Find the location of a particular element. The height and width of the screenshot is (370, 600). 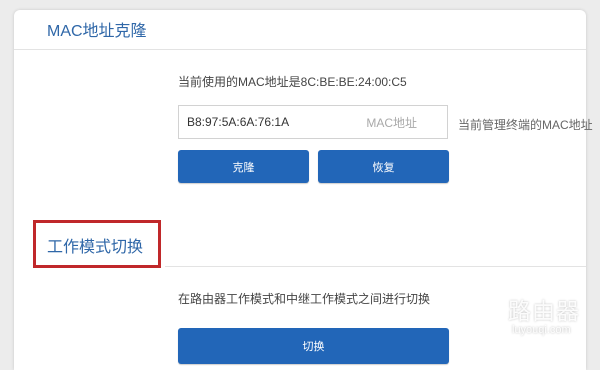

mac-address-field: MAC地址 is located at coordinates (313, 122).